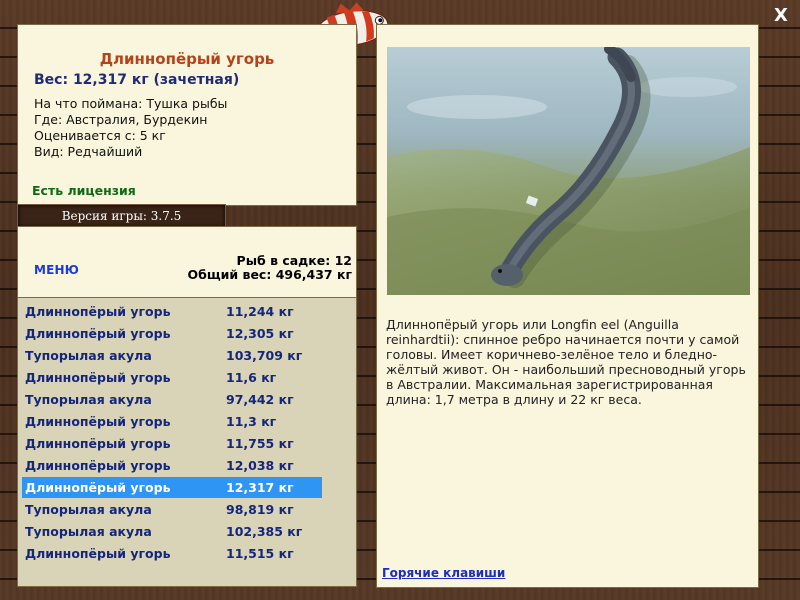 This screenshot has width=800, height=600. I want to click on catch-fish-weight: 11,755 кг, so click(260, 443).